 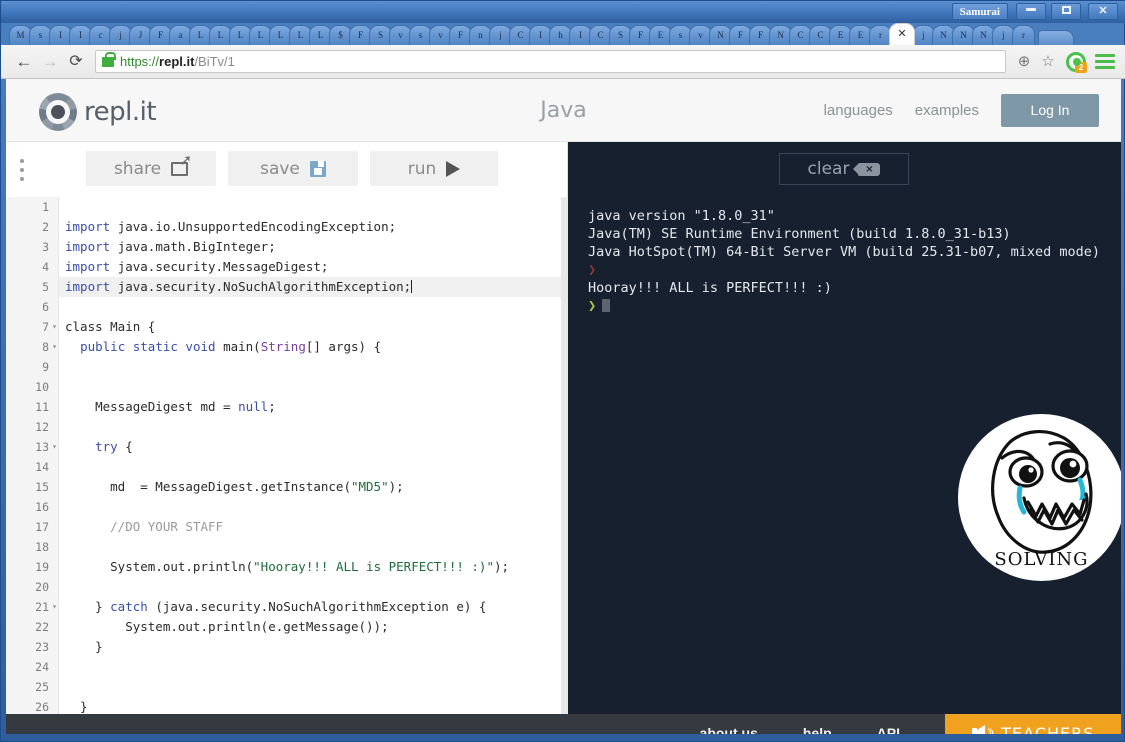 I want to click on footer-link-about-us: about us, so click(x=729, y=729).